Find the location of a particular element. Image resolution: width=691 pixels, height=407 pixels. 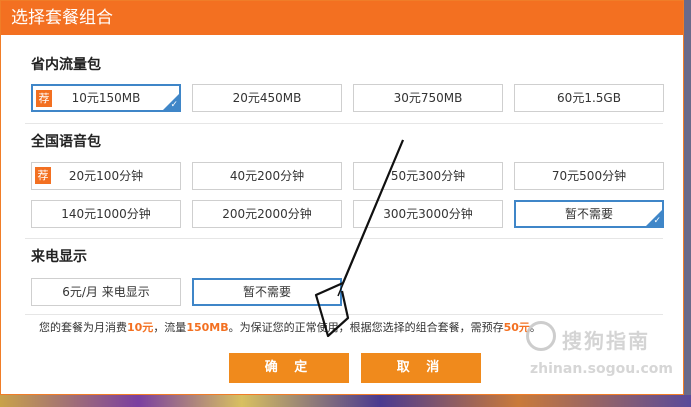

arrow-annotation-icon is located at coordinates (359, 238).